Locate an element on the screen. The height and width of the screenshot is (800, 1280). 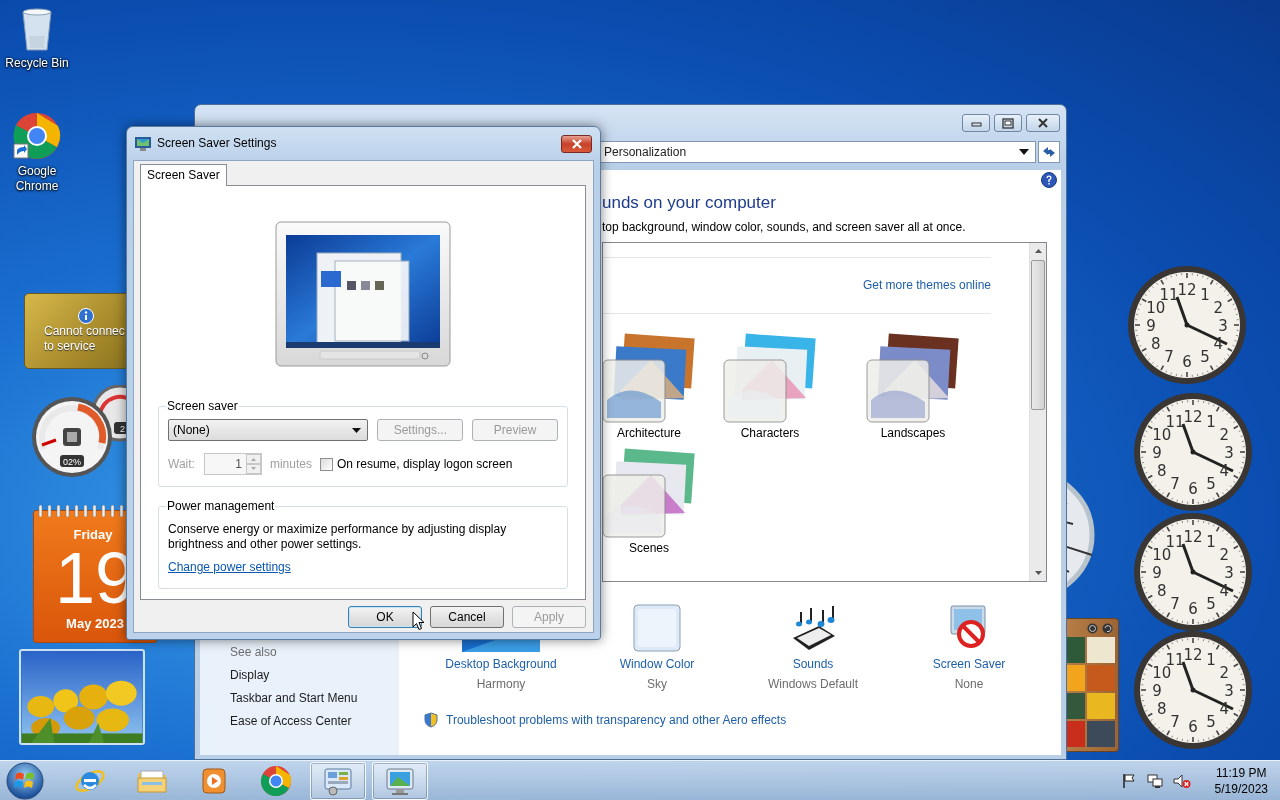
color-swatch-icon is located at coordinates (657, 628).